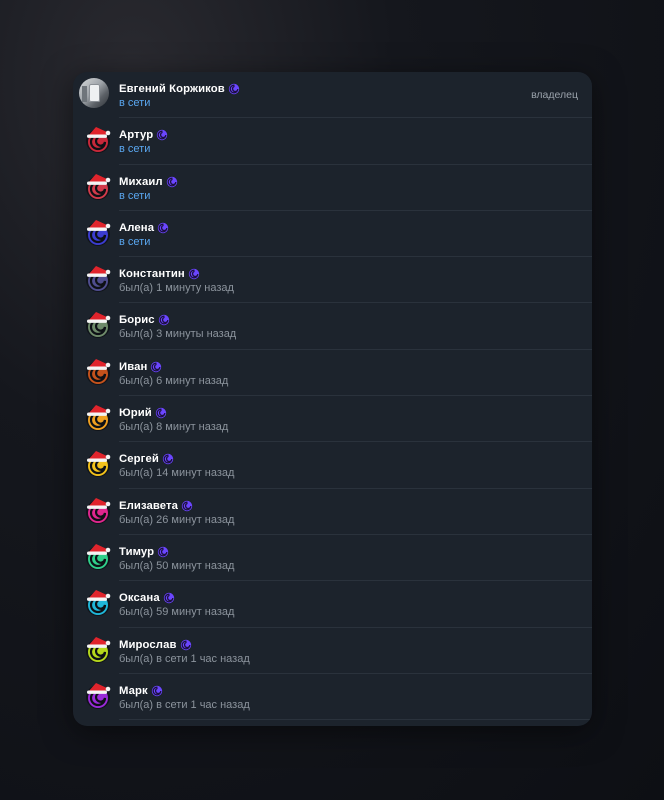 This screenshot has height=800, width=664. I want to click on member-name-line: Елизавета, so click(156, 506).